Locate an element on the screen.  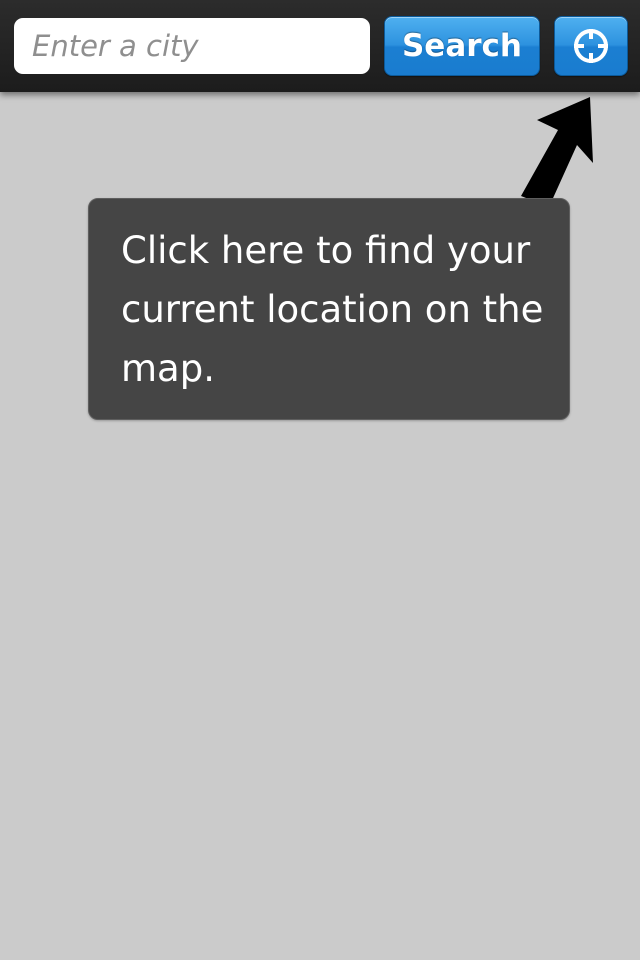
crosshair-icon is located at coordinates (591, 46).